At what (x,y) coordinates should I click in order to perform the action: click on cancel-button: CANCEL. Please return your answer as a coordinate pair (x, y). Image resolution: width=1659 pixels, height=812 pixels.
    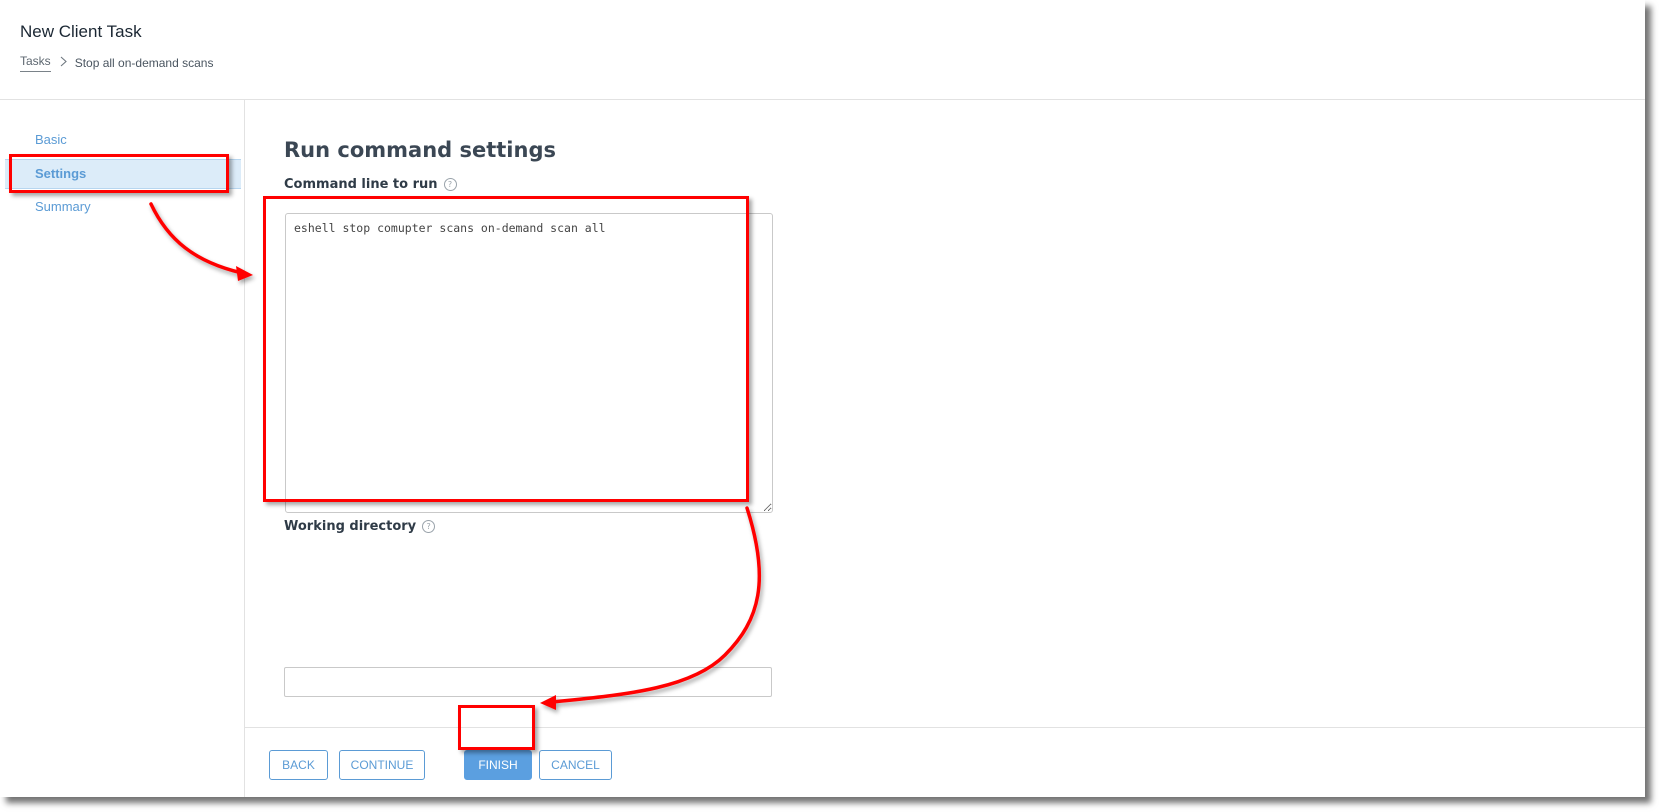
    Looking at the image, I should click on (575, 765).